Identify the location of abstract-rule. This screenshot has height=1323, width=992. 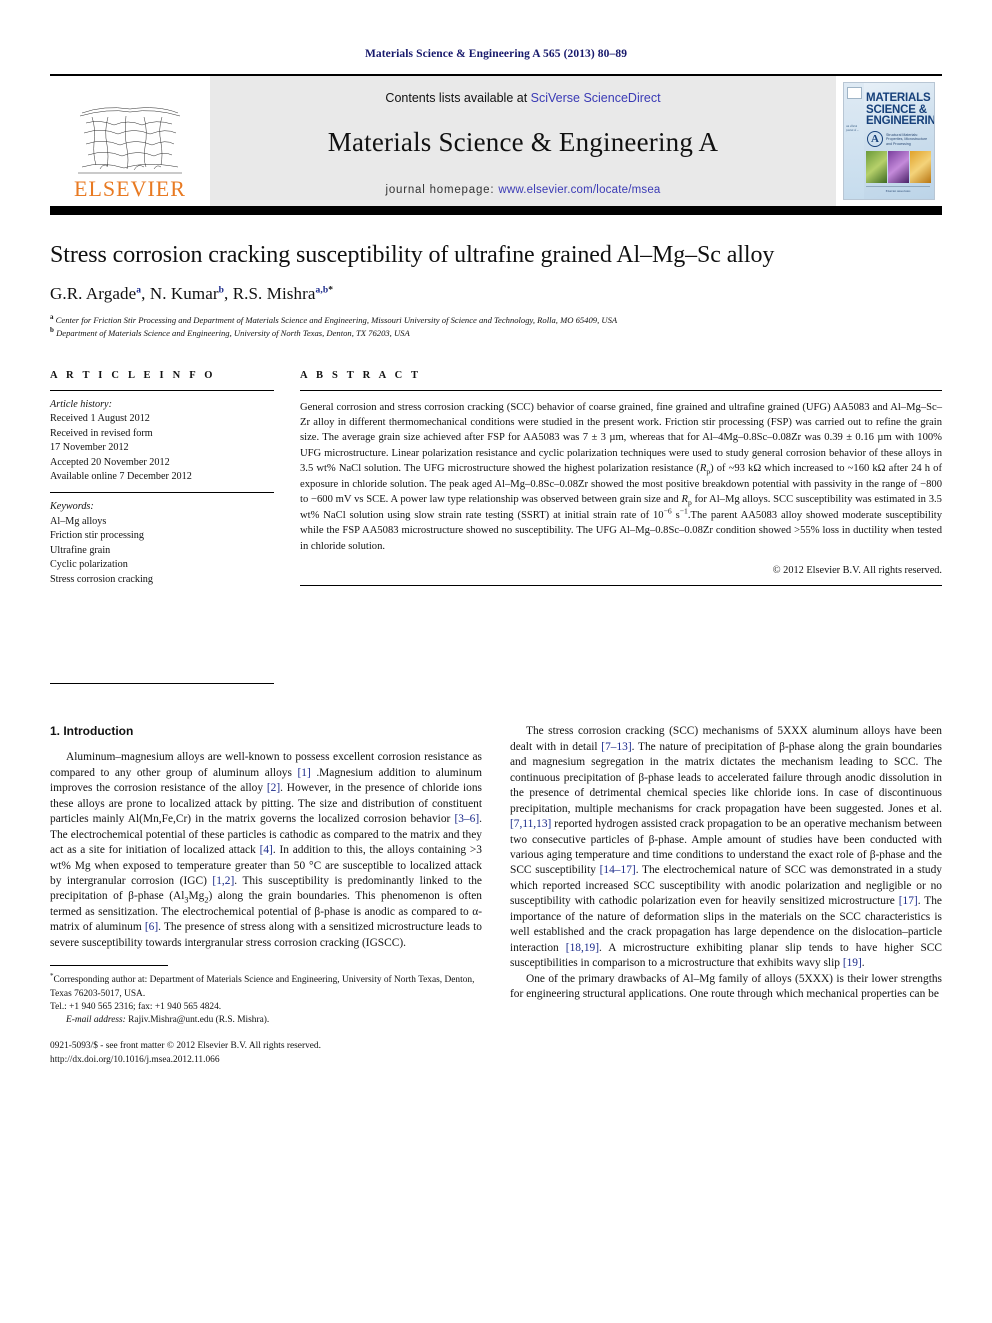
(621, 390).